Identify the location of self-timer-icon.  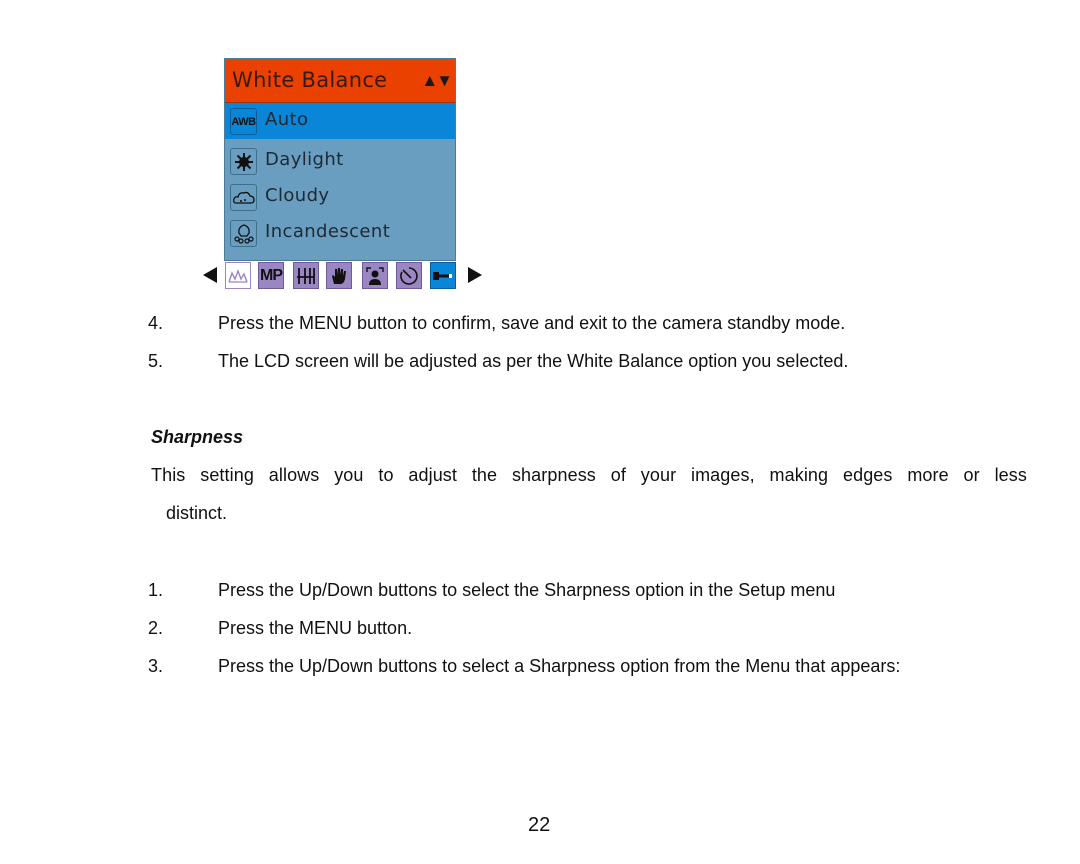
(409, 275).